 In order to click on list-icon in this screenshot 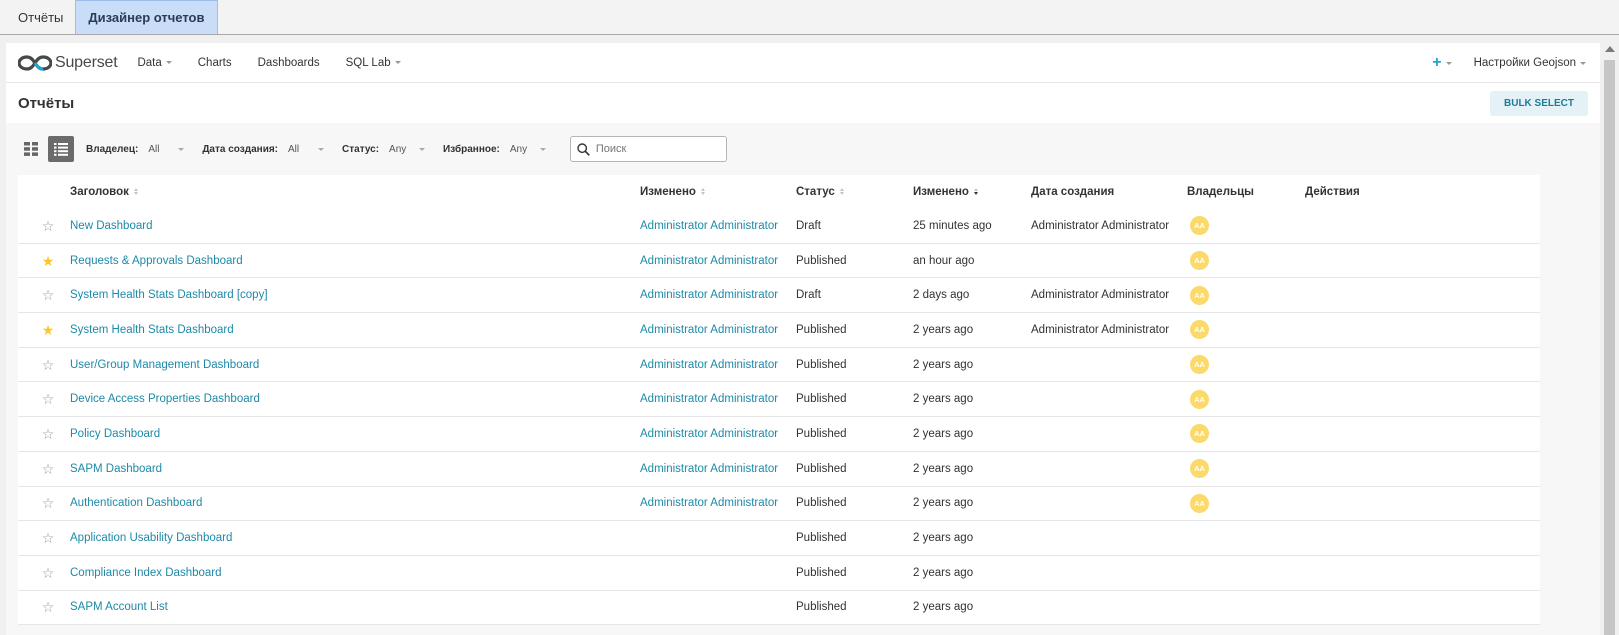, I will do `click(61, 149)`.